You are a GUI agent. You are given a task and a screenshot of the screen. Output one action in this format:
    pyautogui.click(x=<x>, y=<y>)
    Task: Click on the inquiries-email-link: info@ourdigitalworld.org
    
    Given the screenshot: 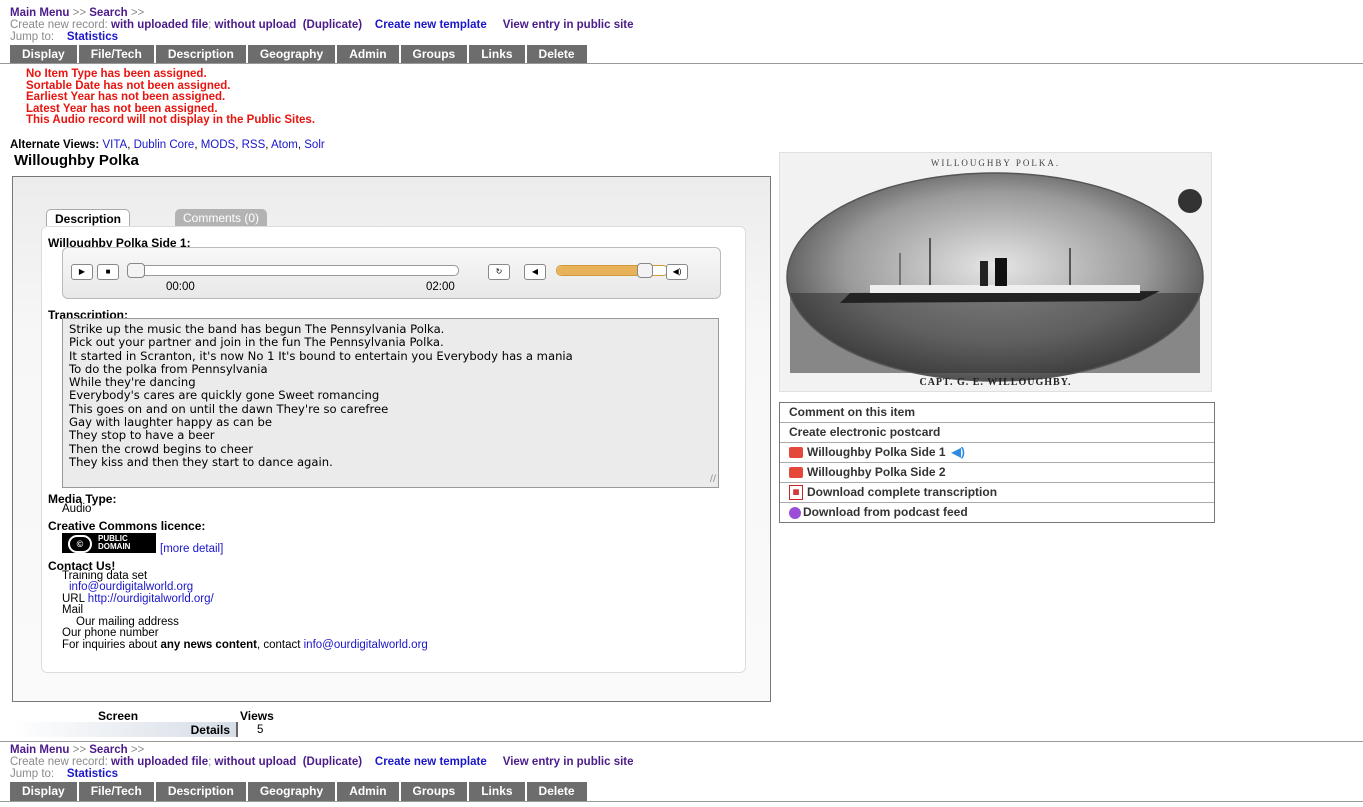 What is the action you would take?
    pyautogui.click(x=366, y=645)
    